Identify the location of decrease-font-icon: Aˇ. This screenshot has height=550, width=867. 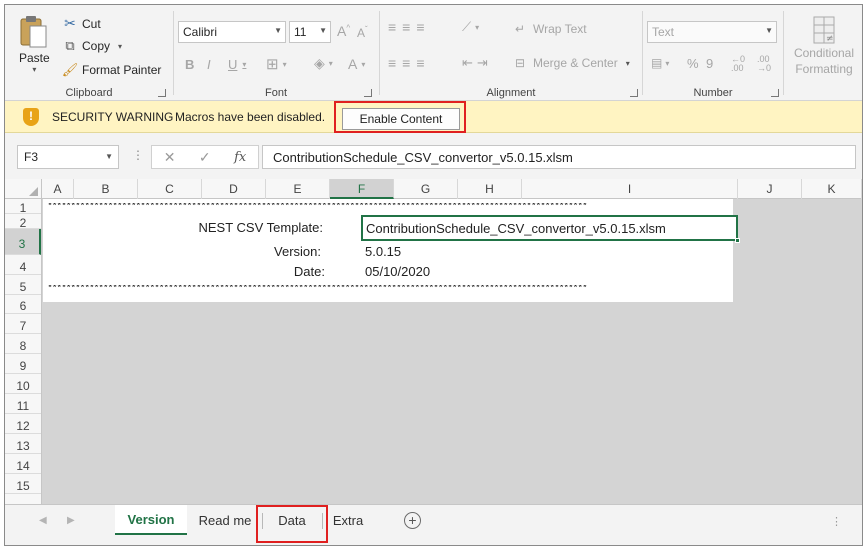
(362, 32).